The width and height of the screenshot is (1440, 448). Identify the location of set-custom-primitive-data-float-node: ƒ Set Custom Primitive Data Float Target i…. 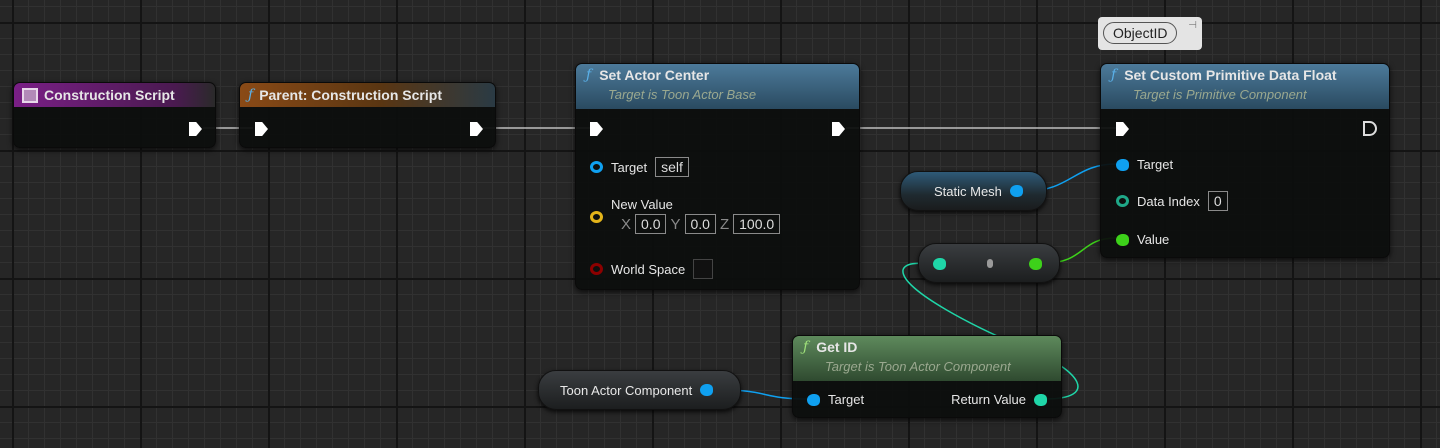
(1245, 160).